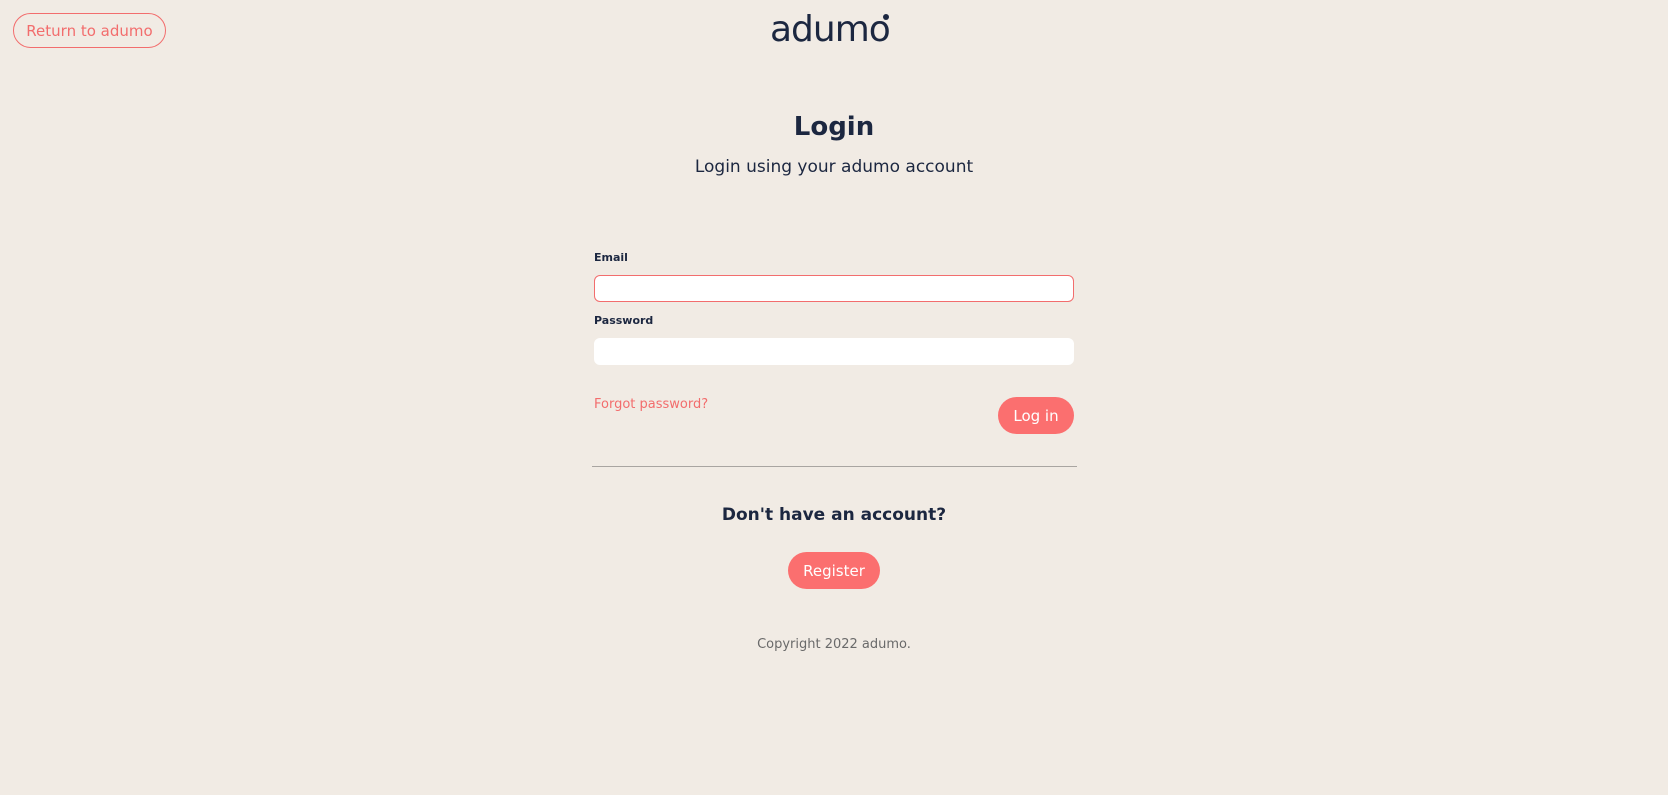  I want to click on email-label: Email, so click(611, 257).